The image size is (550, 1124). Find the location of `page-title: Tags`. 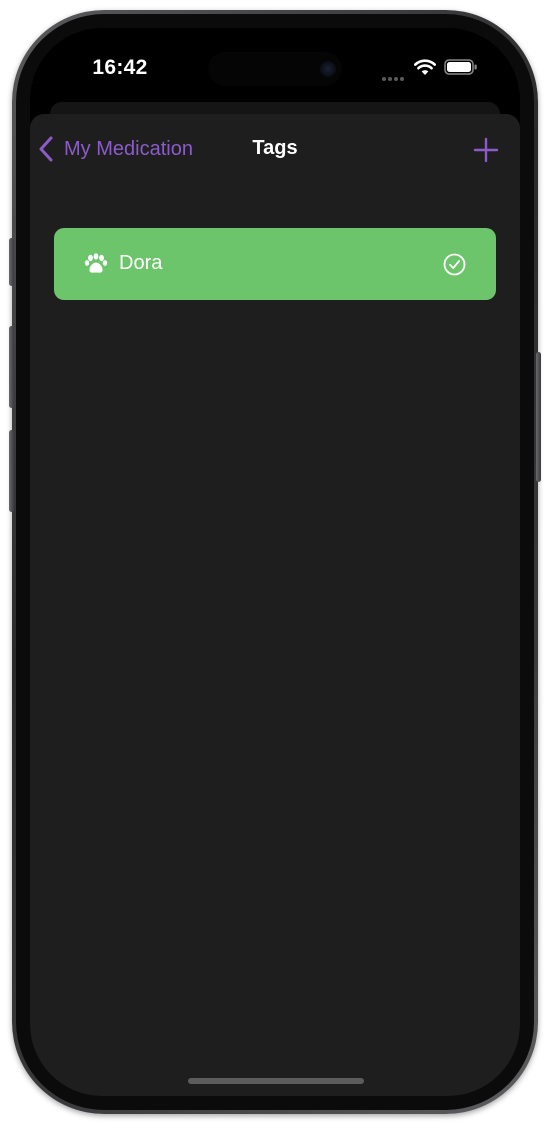

page-title: Tags is located at coordinates (275, 148).